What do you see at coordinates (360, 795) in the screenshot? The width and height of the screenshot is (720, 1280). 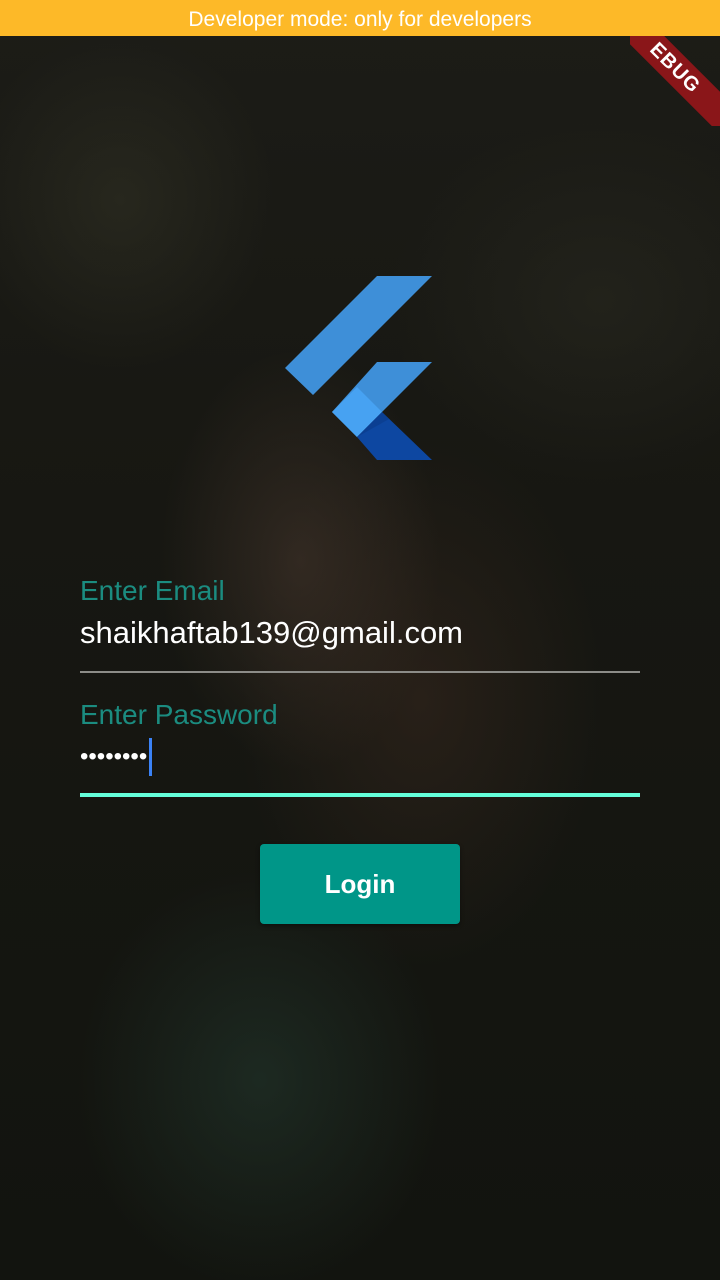 I see `password-underline-focused` at bounding box center [360, 795].